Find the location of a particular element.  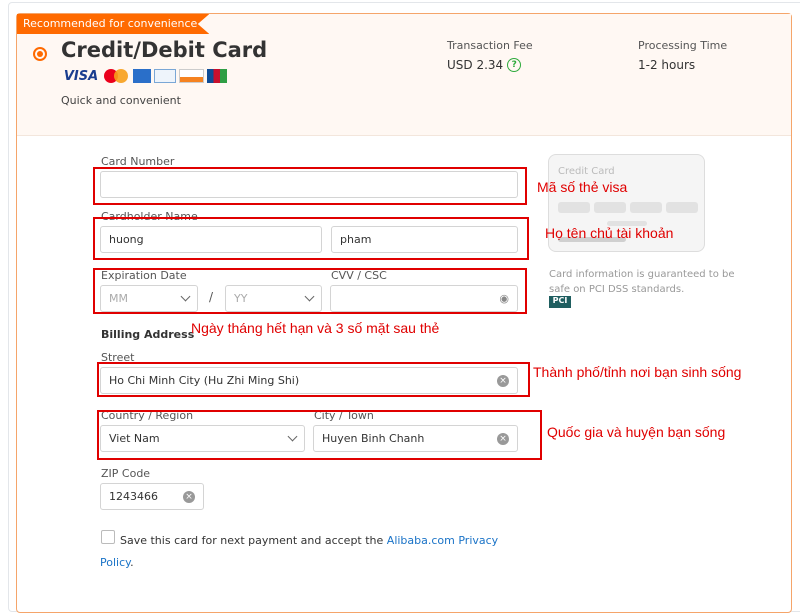

annotation-name: Họ tên chủ tài khoản is located at coordinates (609, 233).